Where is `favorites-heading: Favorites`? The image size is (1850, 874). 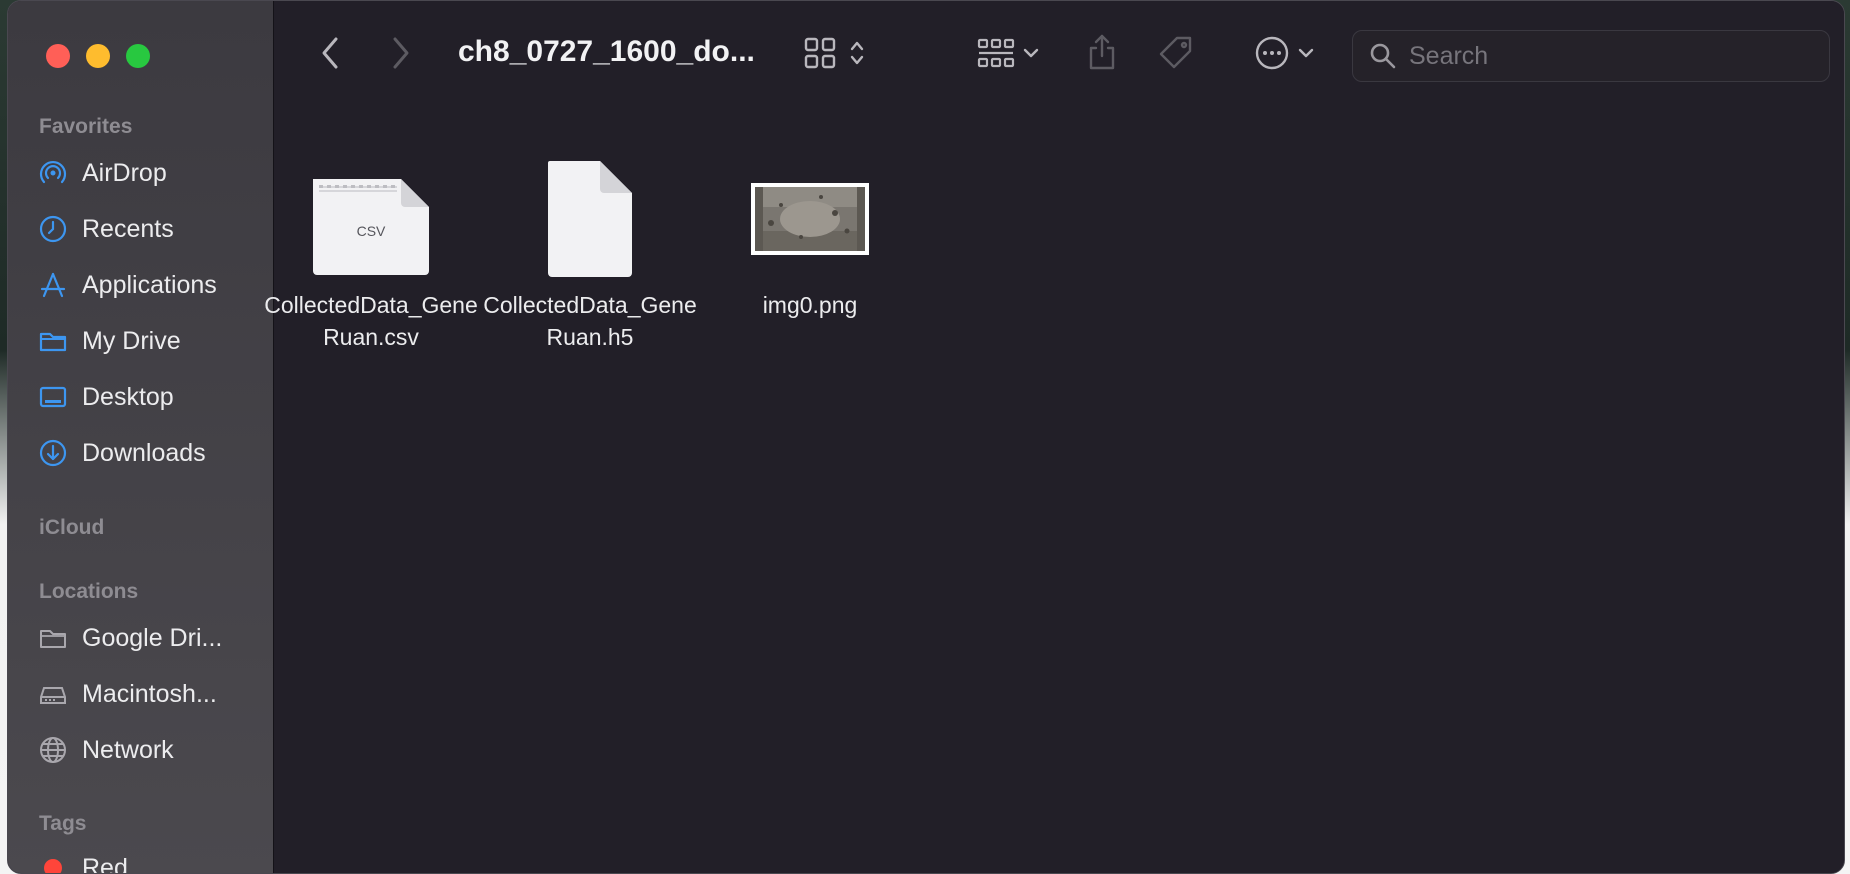 favorites-heading: Favorites is located at coordinates (86, 126).